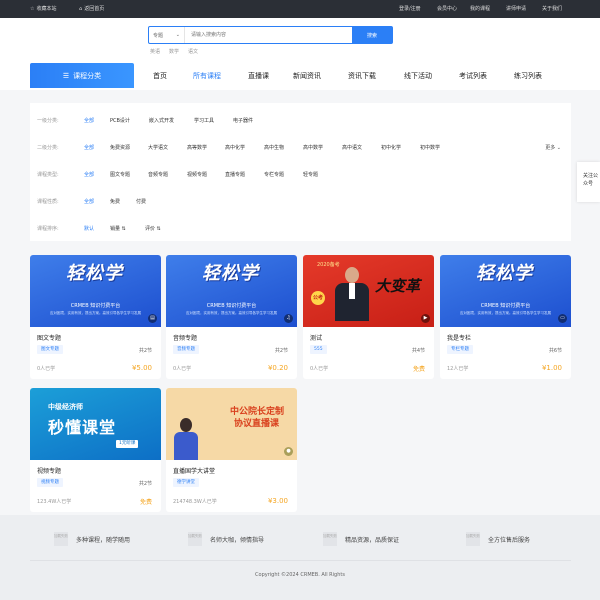  Describe the element at coordinates (300, 575) in the screenshot. I see `copyright: Copyright ©2024 CRMEB. All Rights` at that location.